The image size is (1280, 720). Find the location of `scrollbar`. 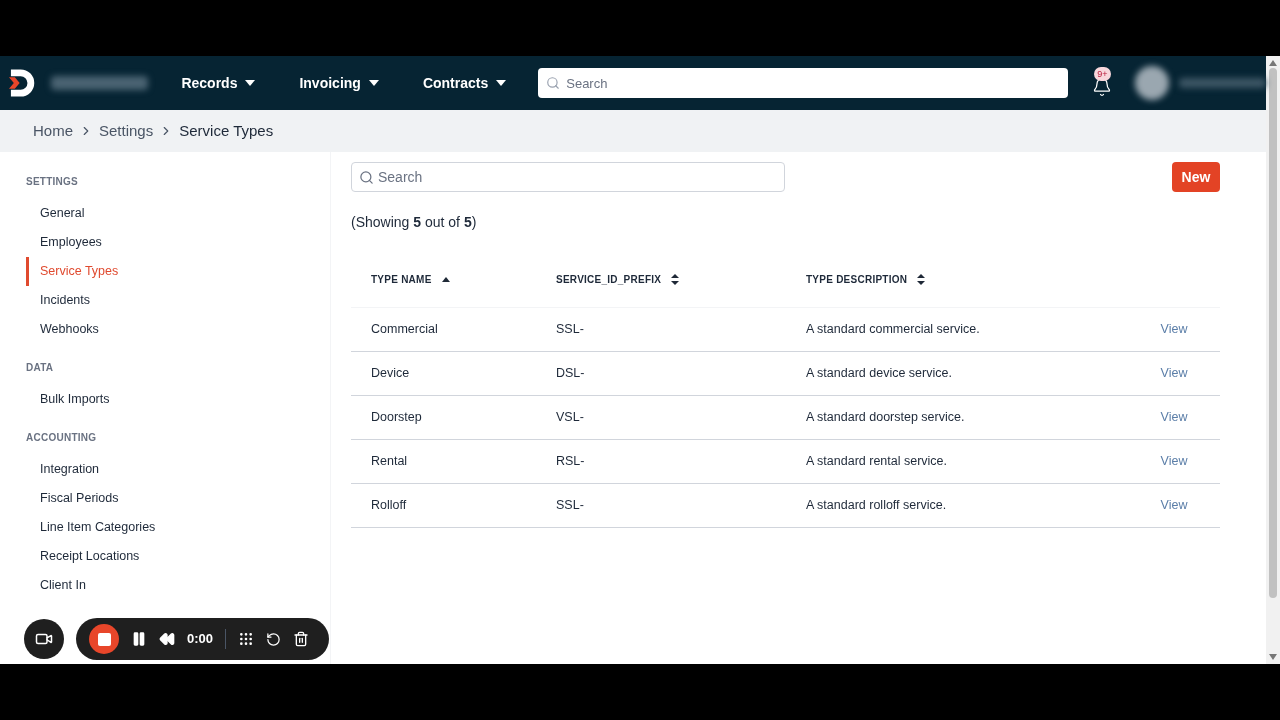

scrollbar is located at coordinates (1273, 360).